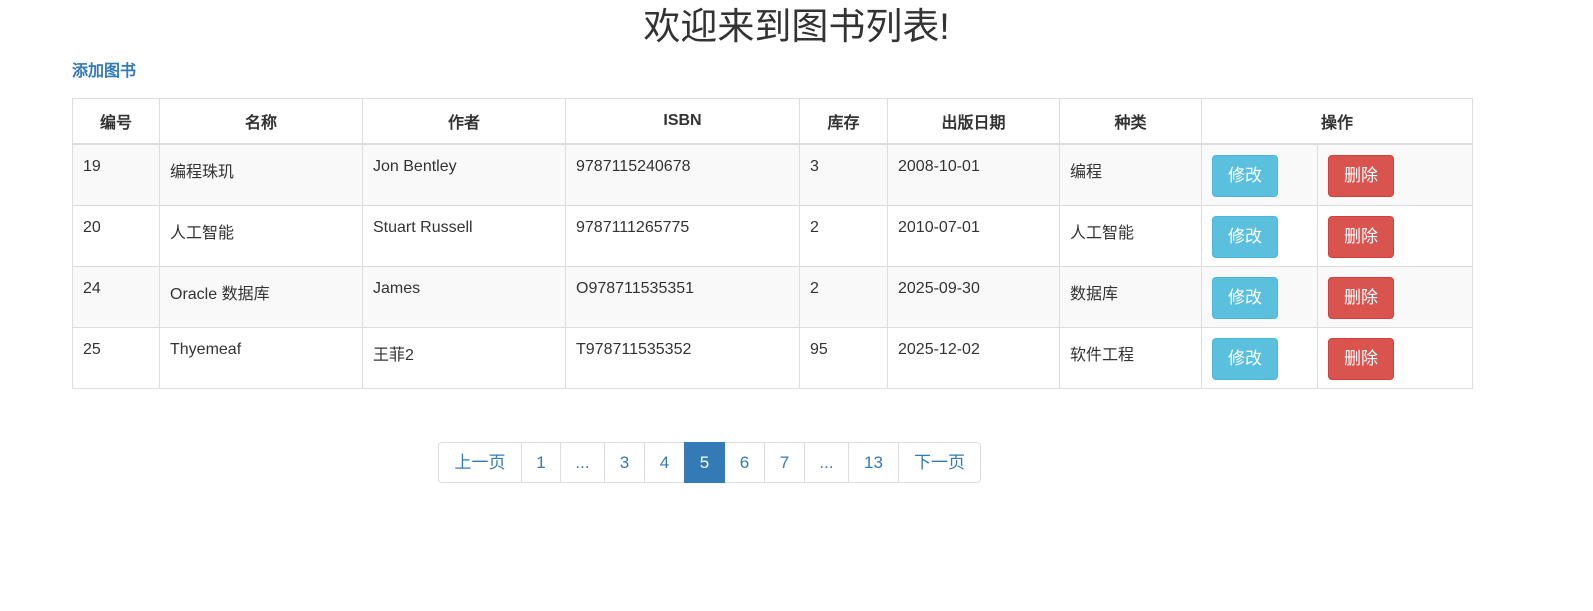 The image size is (1593, 611). I want to click on page-3-button: 3, so click(624, 462).